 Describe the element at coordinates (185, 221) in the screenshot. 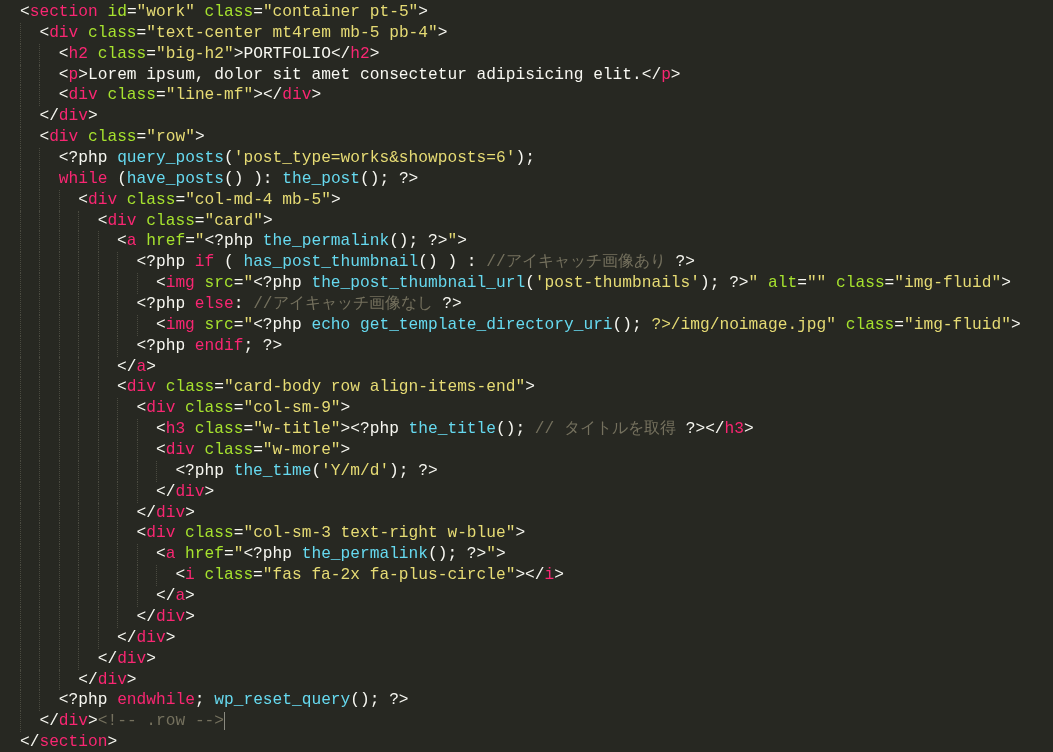

I see `code-line: <div class="card">` at that location.